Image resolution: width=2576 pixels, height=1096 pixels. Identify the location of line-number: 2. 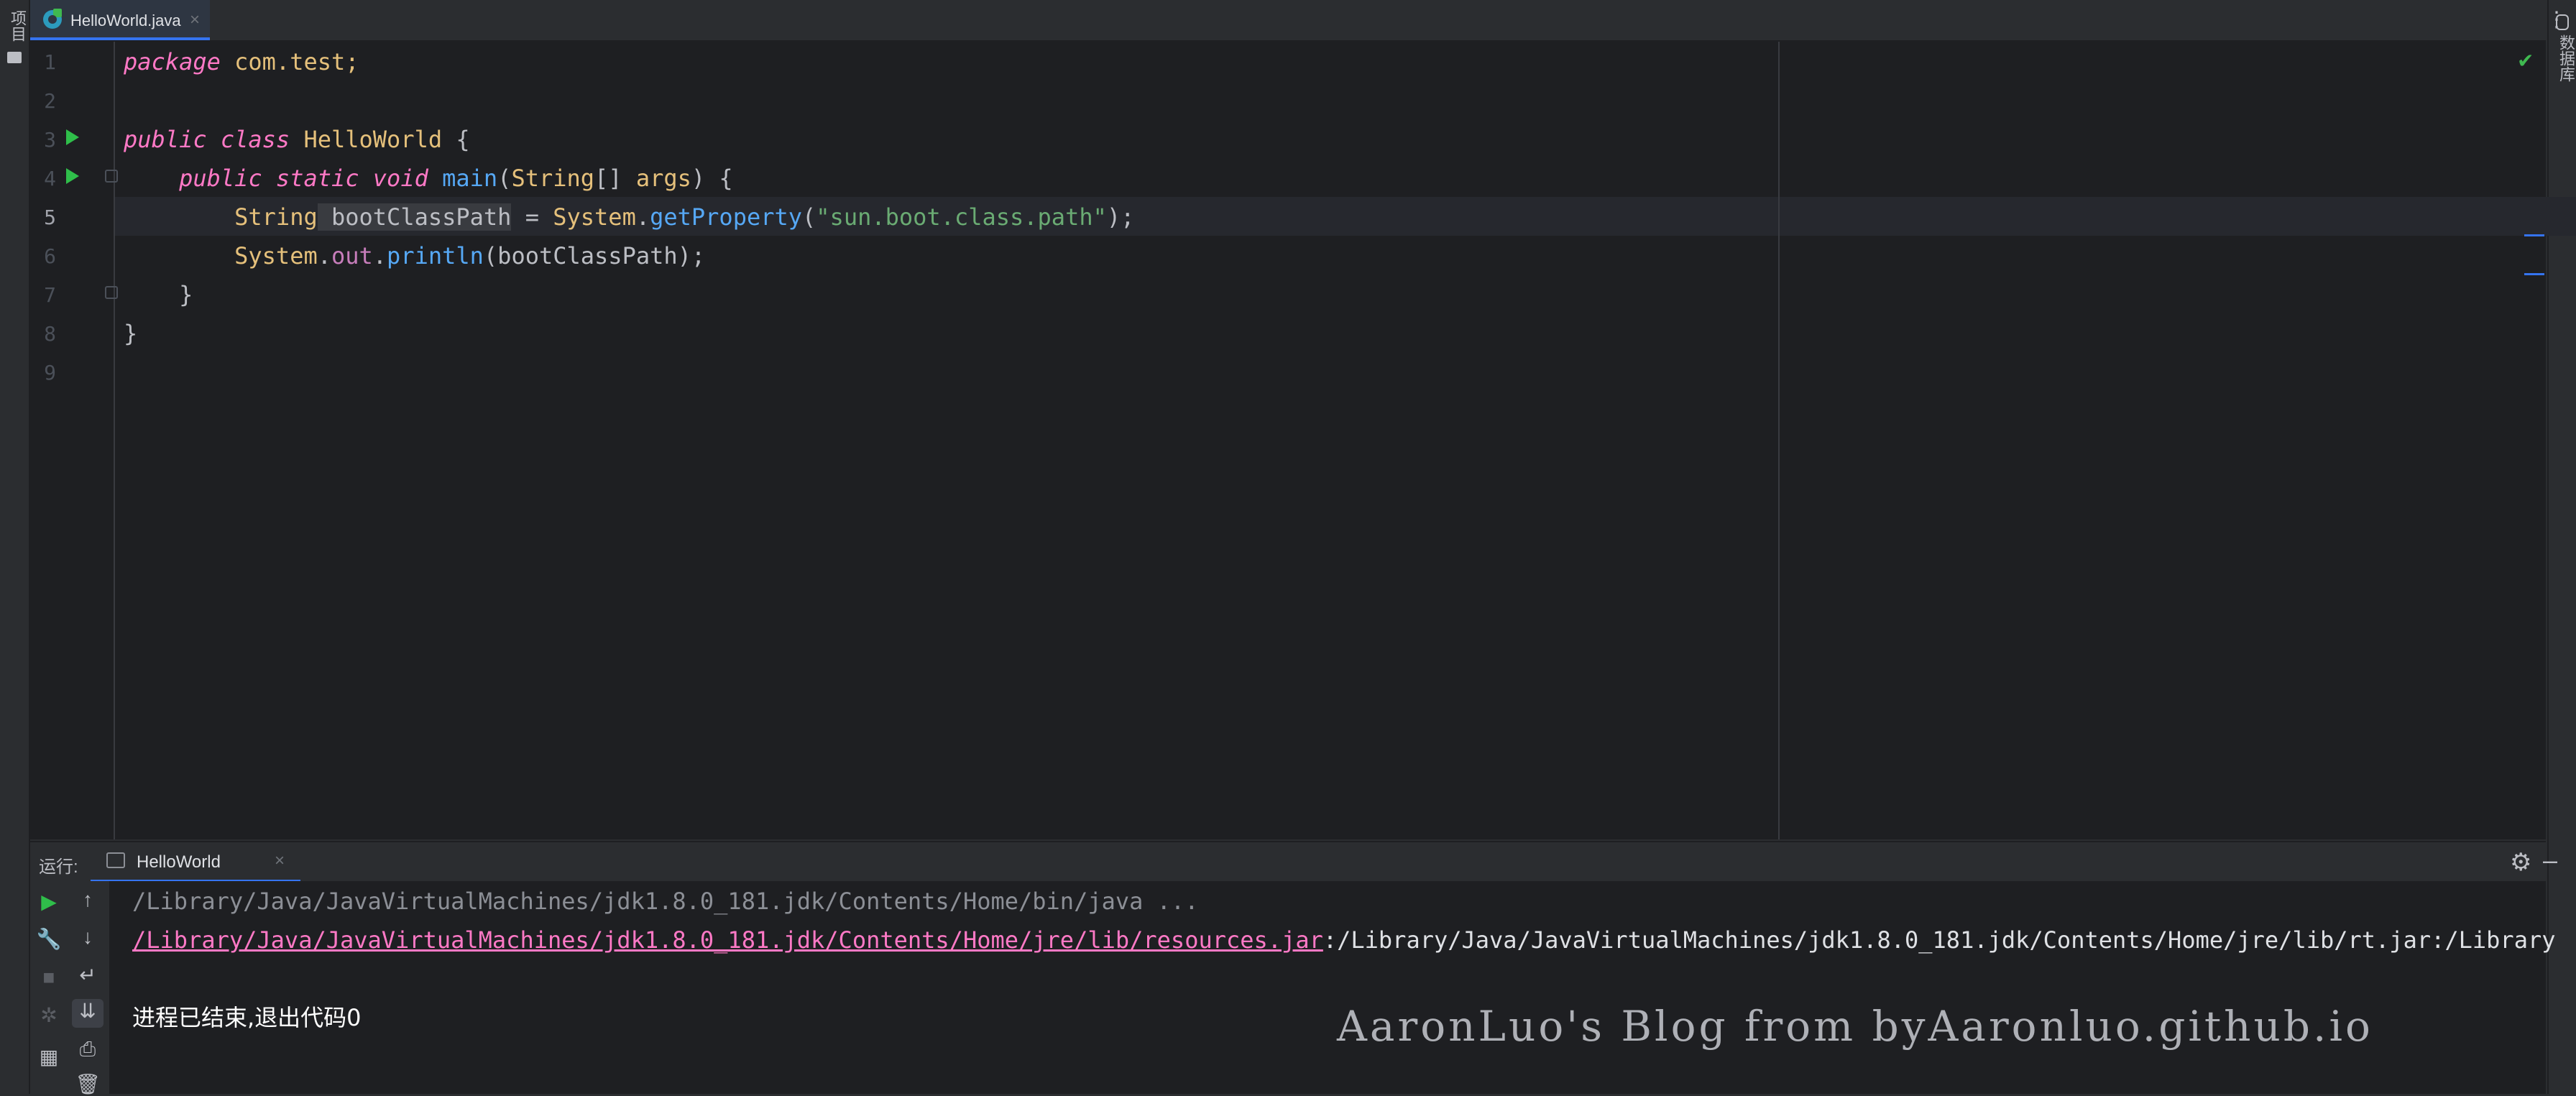
(50, 101).